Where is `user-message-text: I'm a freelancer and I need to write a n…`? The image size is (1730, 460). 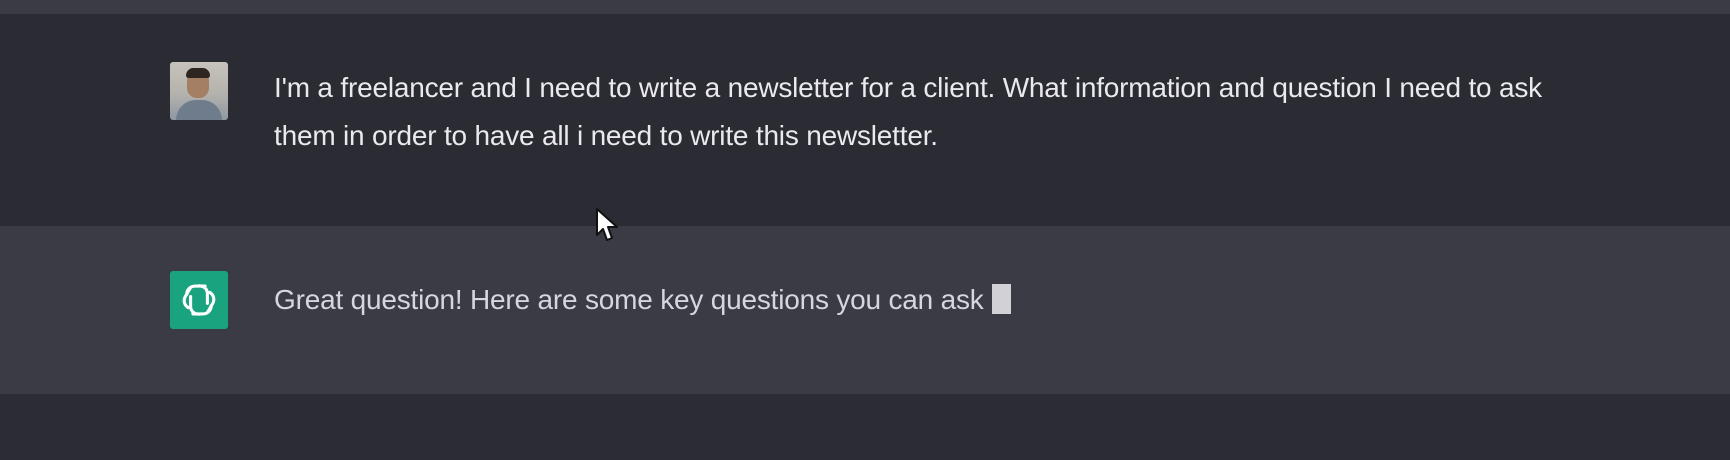 user-message-text: I'm a freelancer and I need to write a n… is located at coordinates (908, 111).